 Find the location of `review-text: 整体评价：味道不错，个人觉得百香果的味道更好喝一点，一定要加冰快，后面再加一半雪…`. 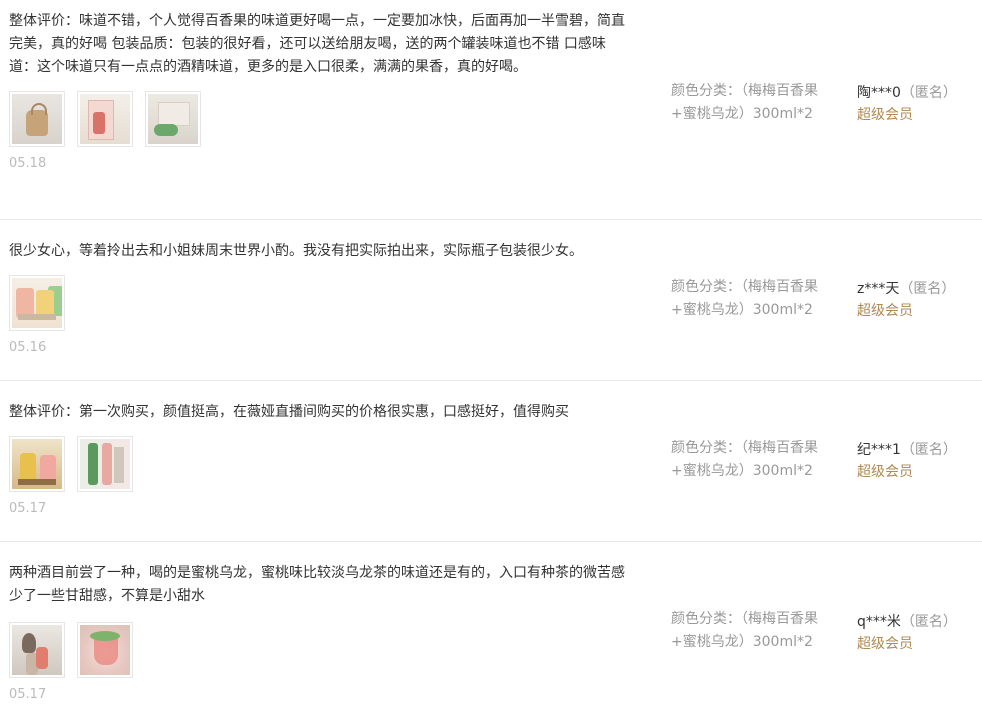

review-text: 整体评价：味道不错，个人觉得百香果的味道更好喝一点，一定要加冰快，后面再加一半雪… is located at coordinates (317, 44).